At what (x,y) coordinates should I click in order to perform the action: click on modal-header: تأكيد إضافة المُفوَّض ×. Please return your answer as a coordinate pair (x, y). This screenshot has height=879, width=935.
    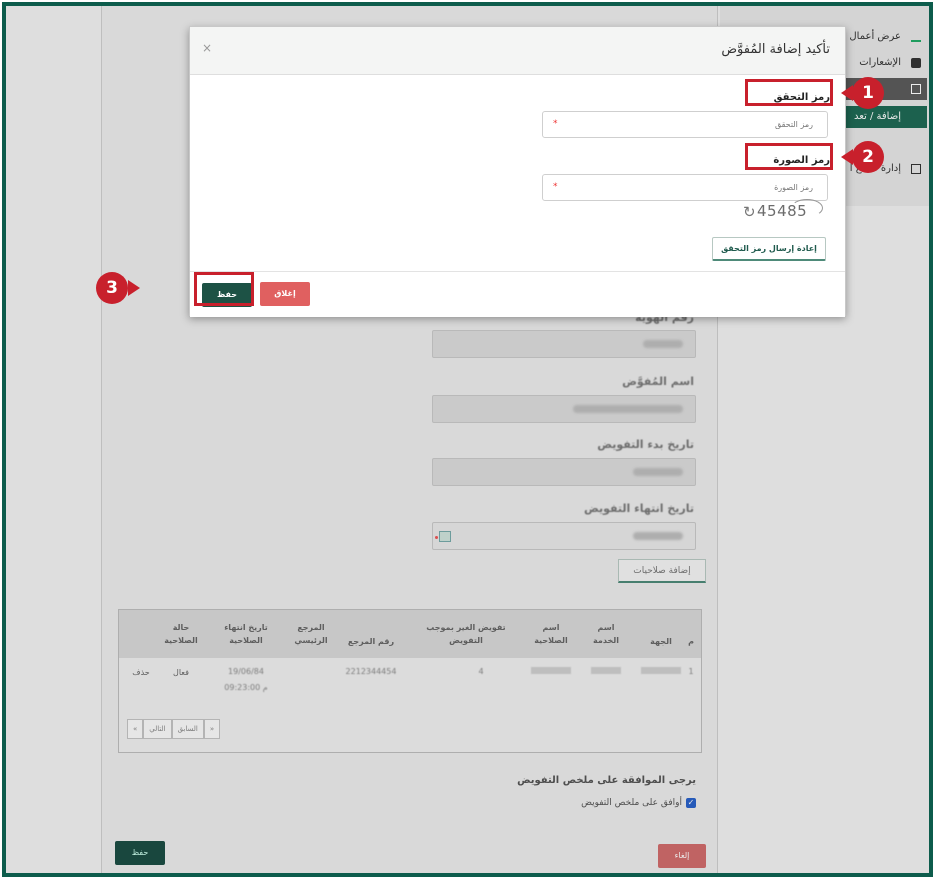
    Looking at the image, I should click on (517, 51).